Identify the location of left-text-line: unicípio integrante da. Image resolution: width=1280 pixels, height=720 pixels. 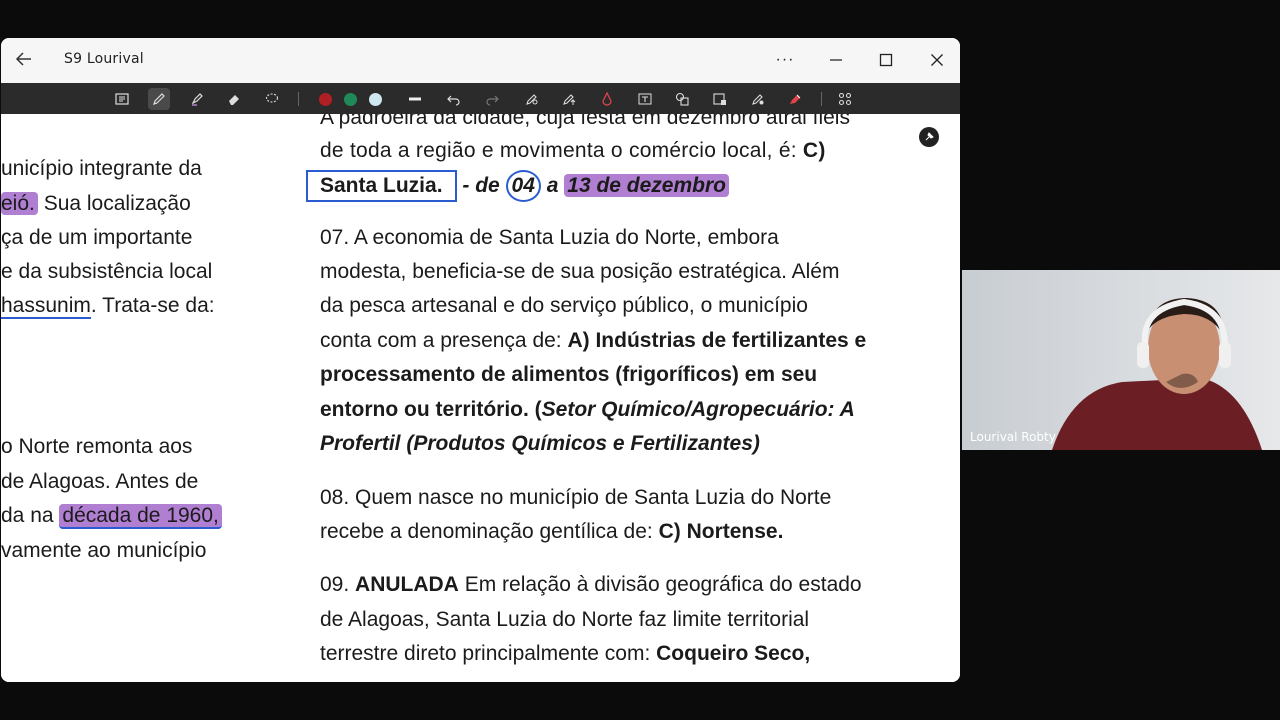
(101, 168).